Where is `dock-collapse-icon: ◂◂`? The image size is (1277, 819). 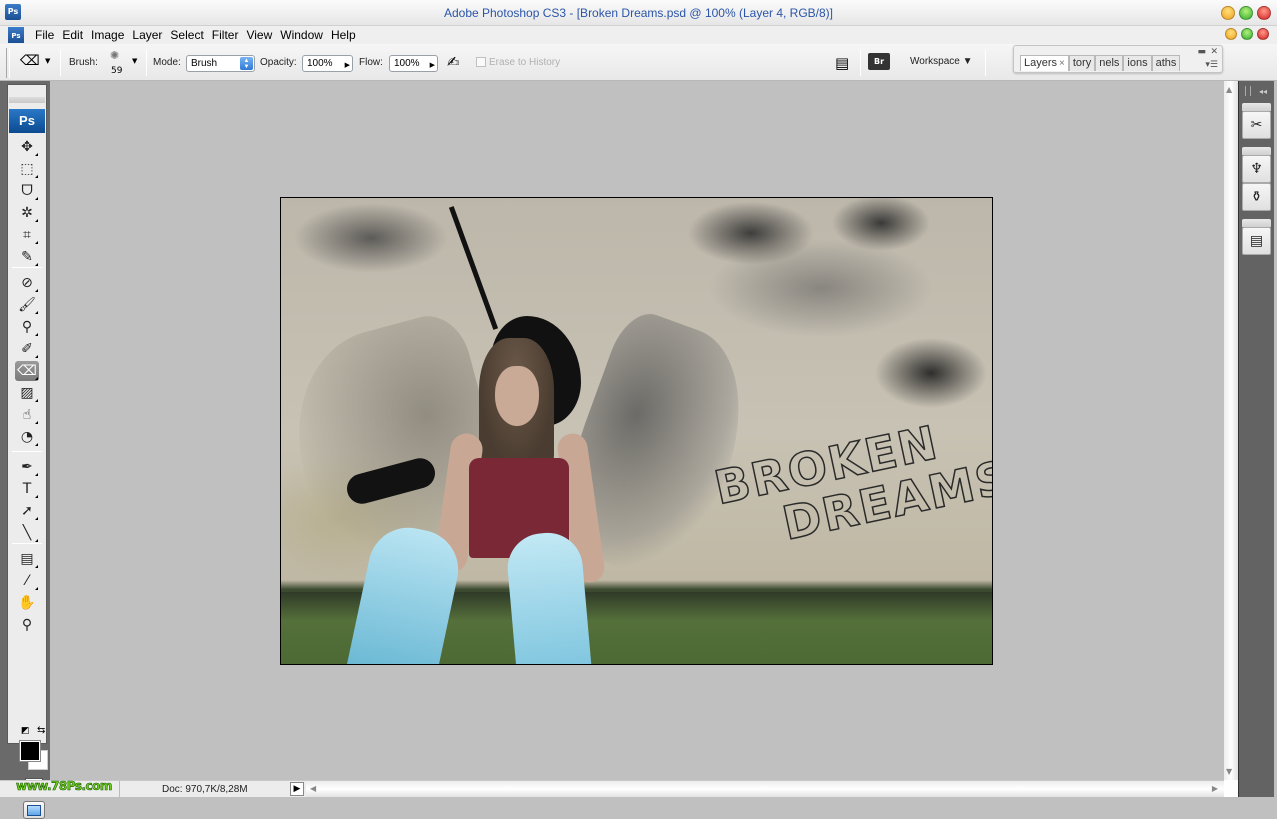
dock-collapse-icon: ◂◂ is located at coordinates (1263, 91).